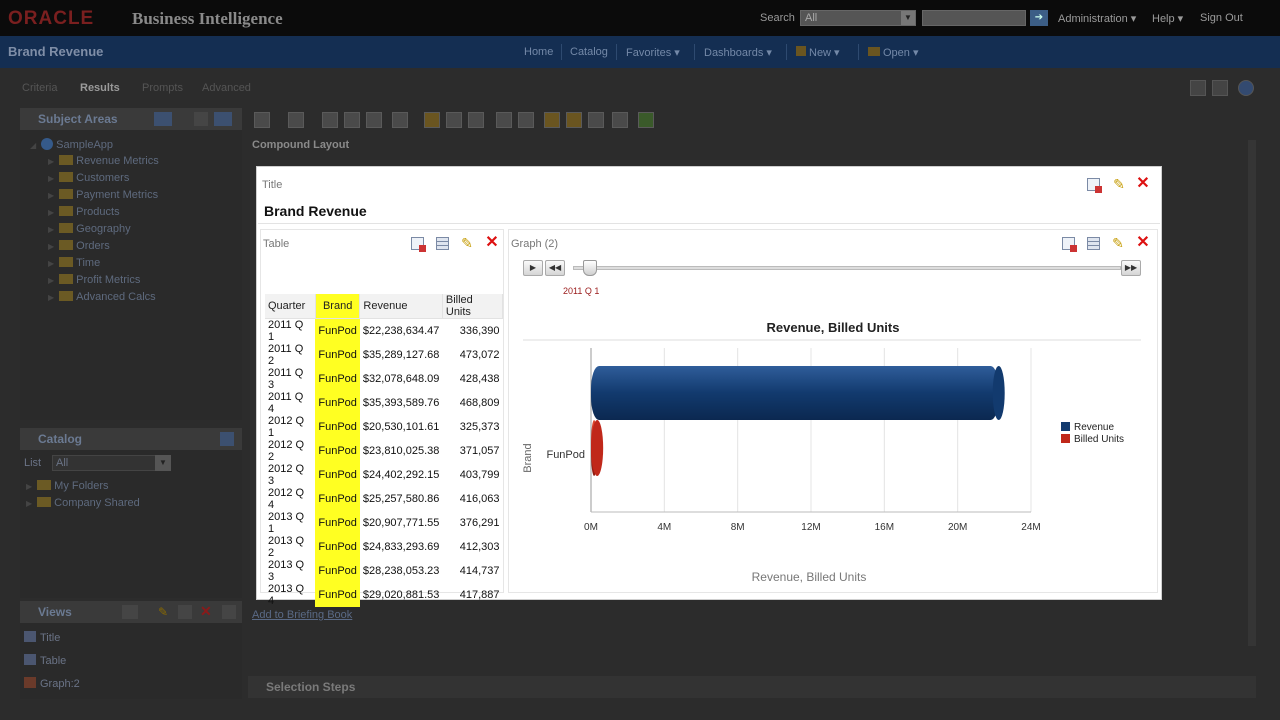 This screenshot has width=1280, height=720. What do you see at coordinates (590, 268) in the screenshot?
I see `slider-thumb` at bounding box center [590, 268].